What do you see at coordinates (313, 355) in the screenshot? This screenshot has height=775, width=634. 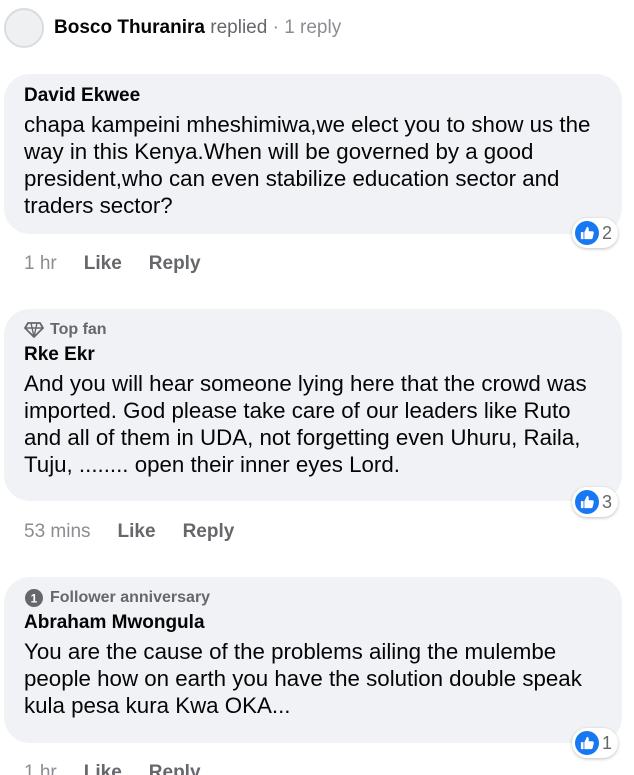 I see `comment-author: Rke Ekr` at bounding box center [313, 355].